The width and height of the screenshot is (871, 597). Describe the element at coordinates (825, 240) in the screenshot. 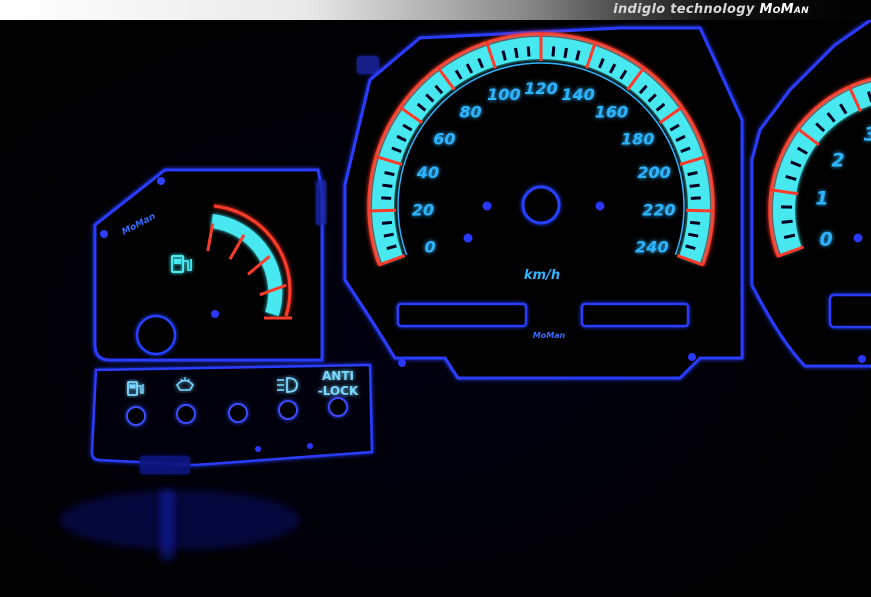

I see `tach-label: 0` at that location.